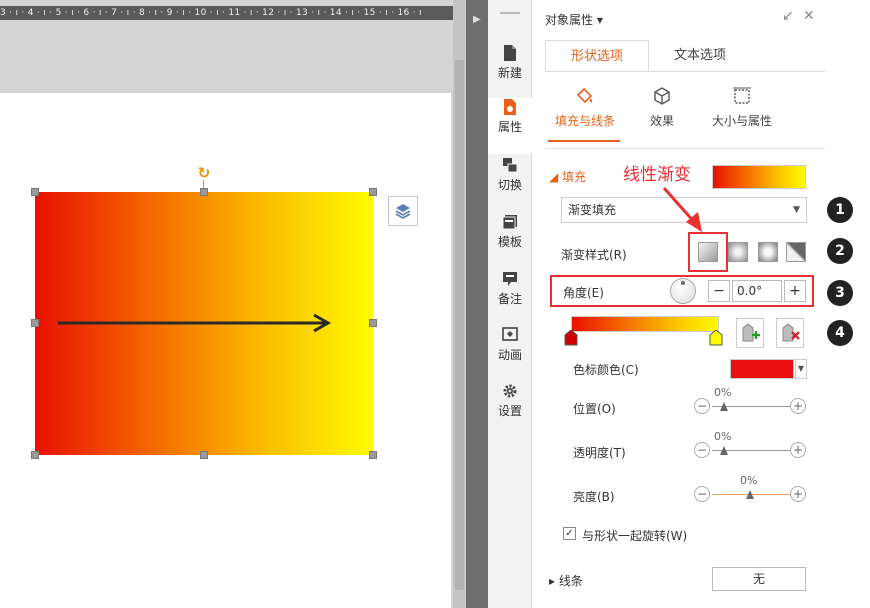  Describe the element at coordinates (585, 107) in the screenshot. I see `subtab-fill-and-line: 填充与线条` at that location.